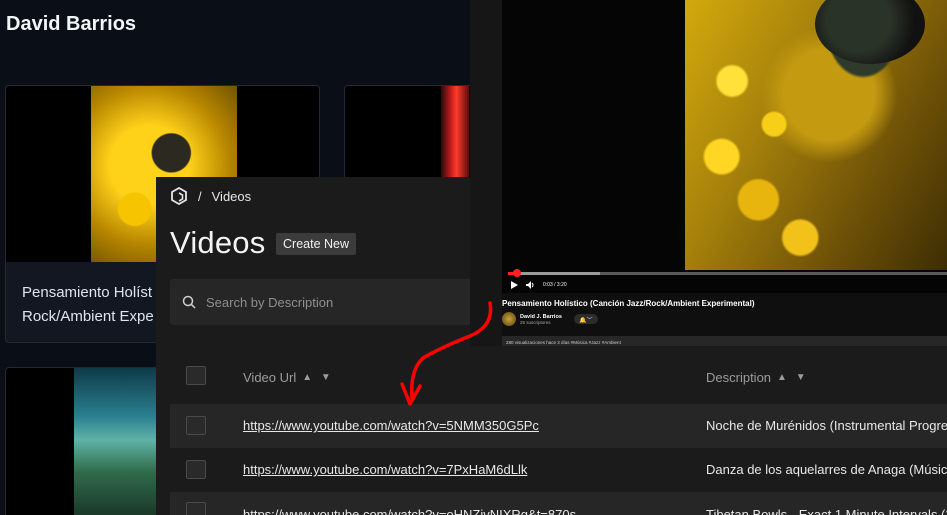 This screenshot has width=947, height=515. I want to click on column-label: Video Url, so click(270, 377).